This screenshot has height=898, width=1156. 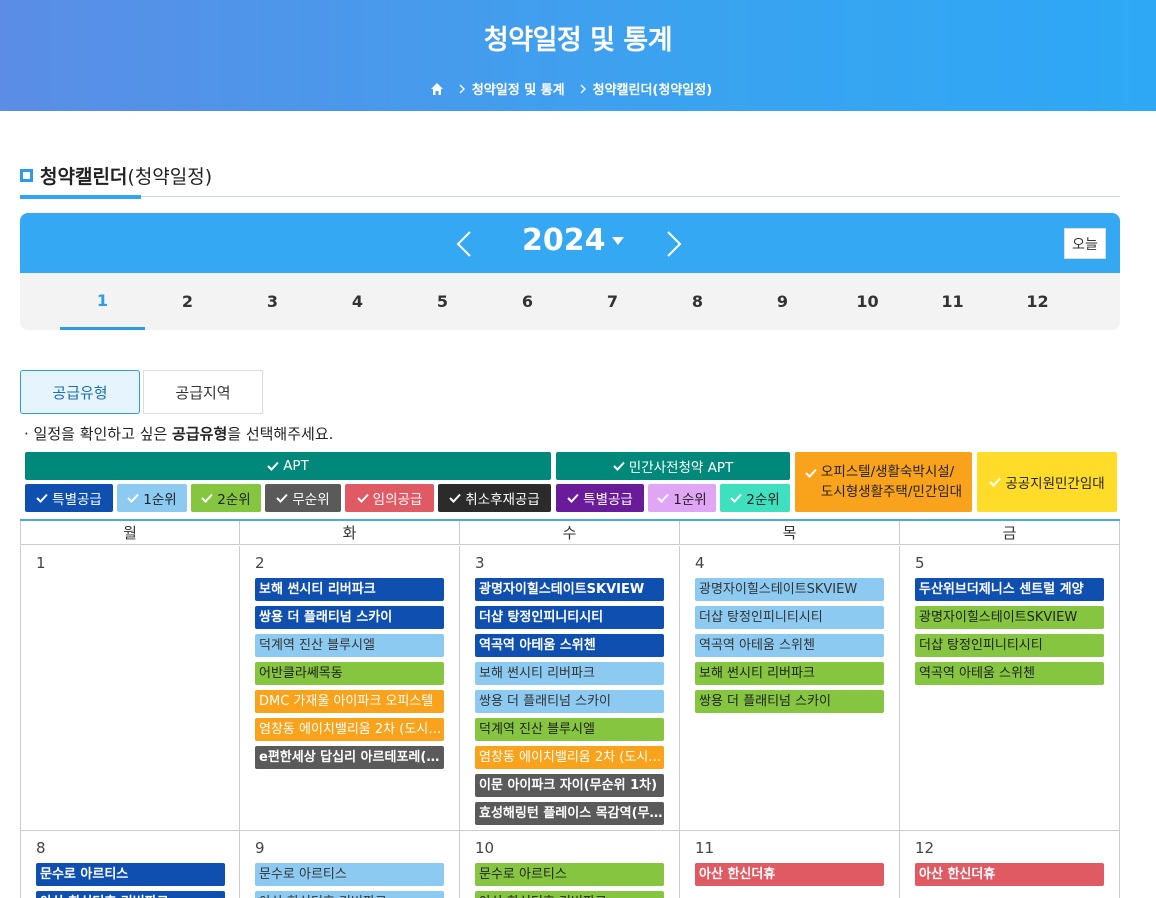 I want to click on legend-apt-label: APT, so click(x=296, y=466).